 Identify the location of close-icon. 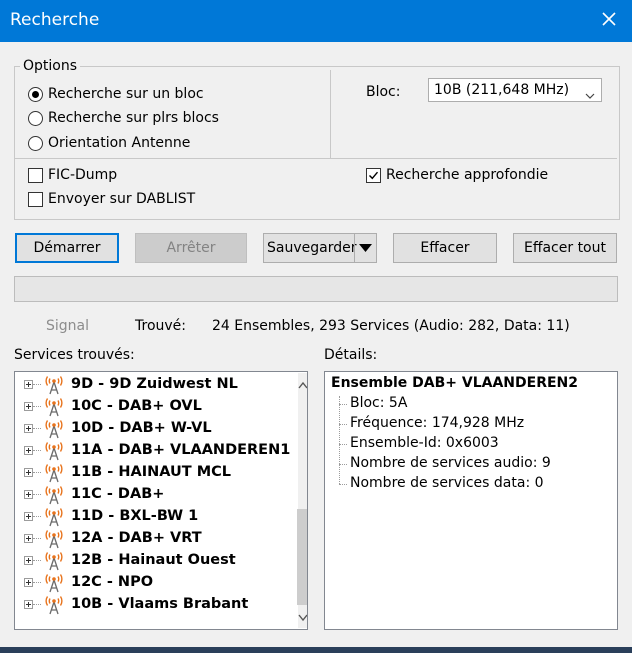
(609, 19).